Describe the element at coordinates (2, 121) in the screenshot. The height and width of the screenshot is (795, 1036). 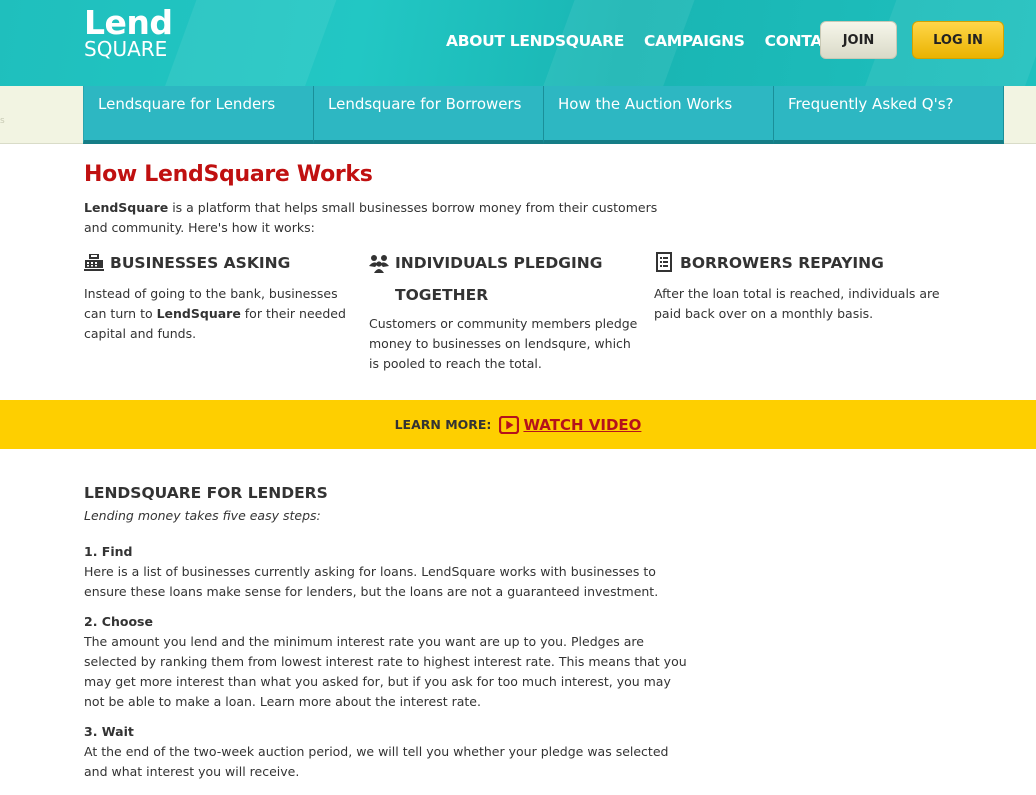
I see `subnav-left-mark: s` at that location.